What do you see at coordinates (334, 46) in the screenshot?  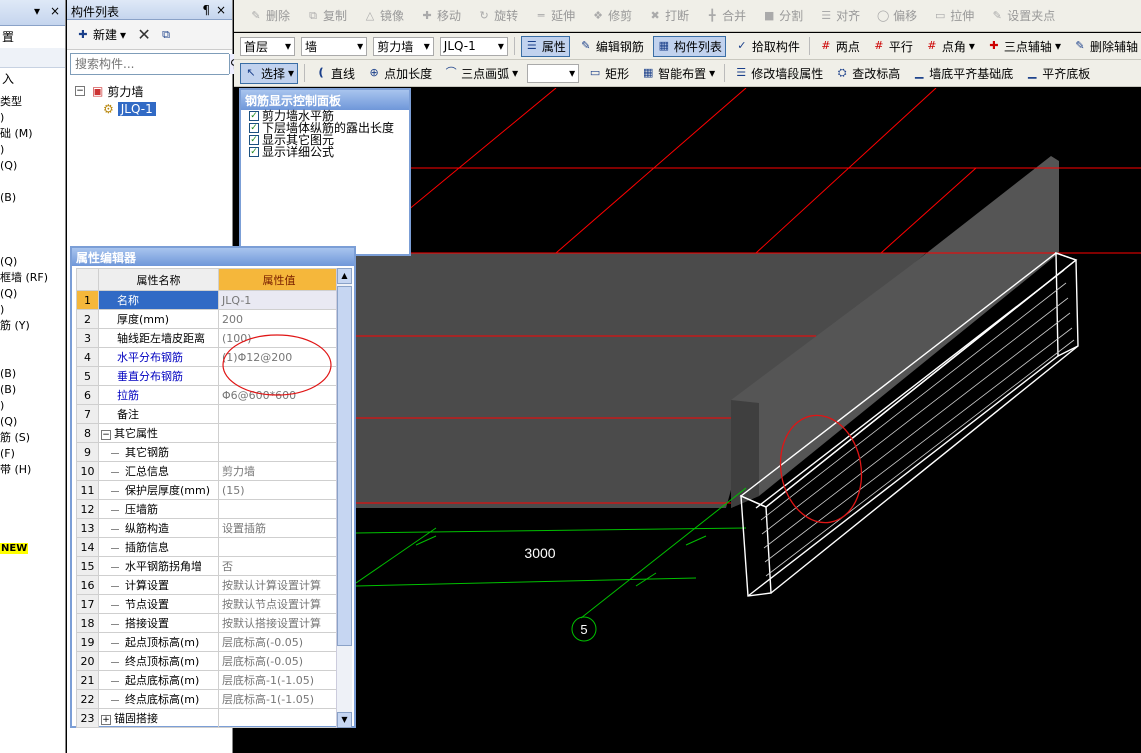 I see `type-select: 墙 ▾` at bounding box center [334, 46].